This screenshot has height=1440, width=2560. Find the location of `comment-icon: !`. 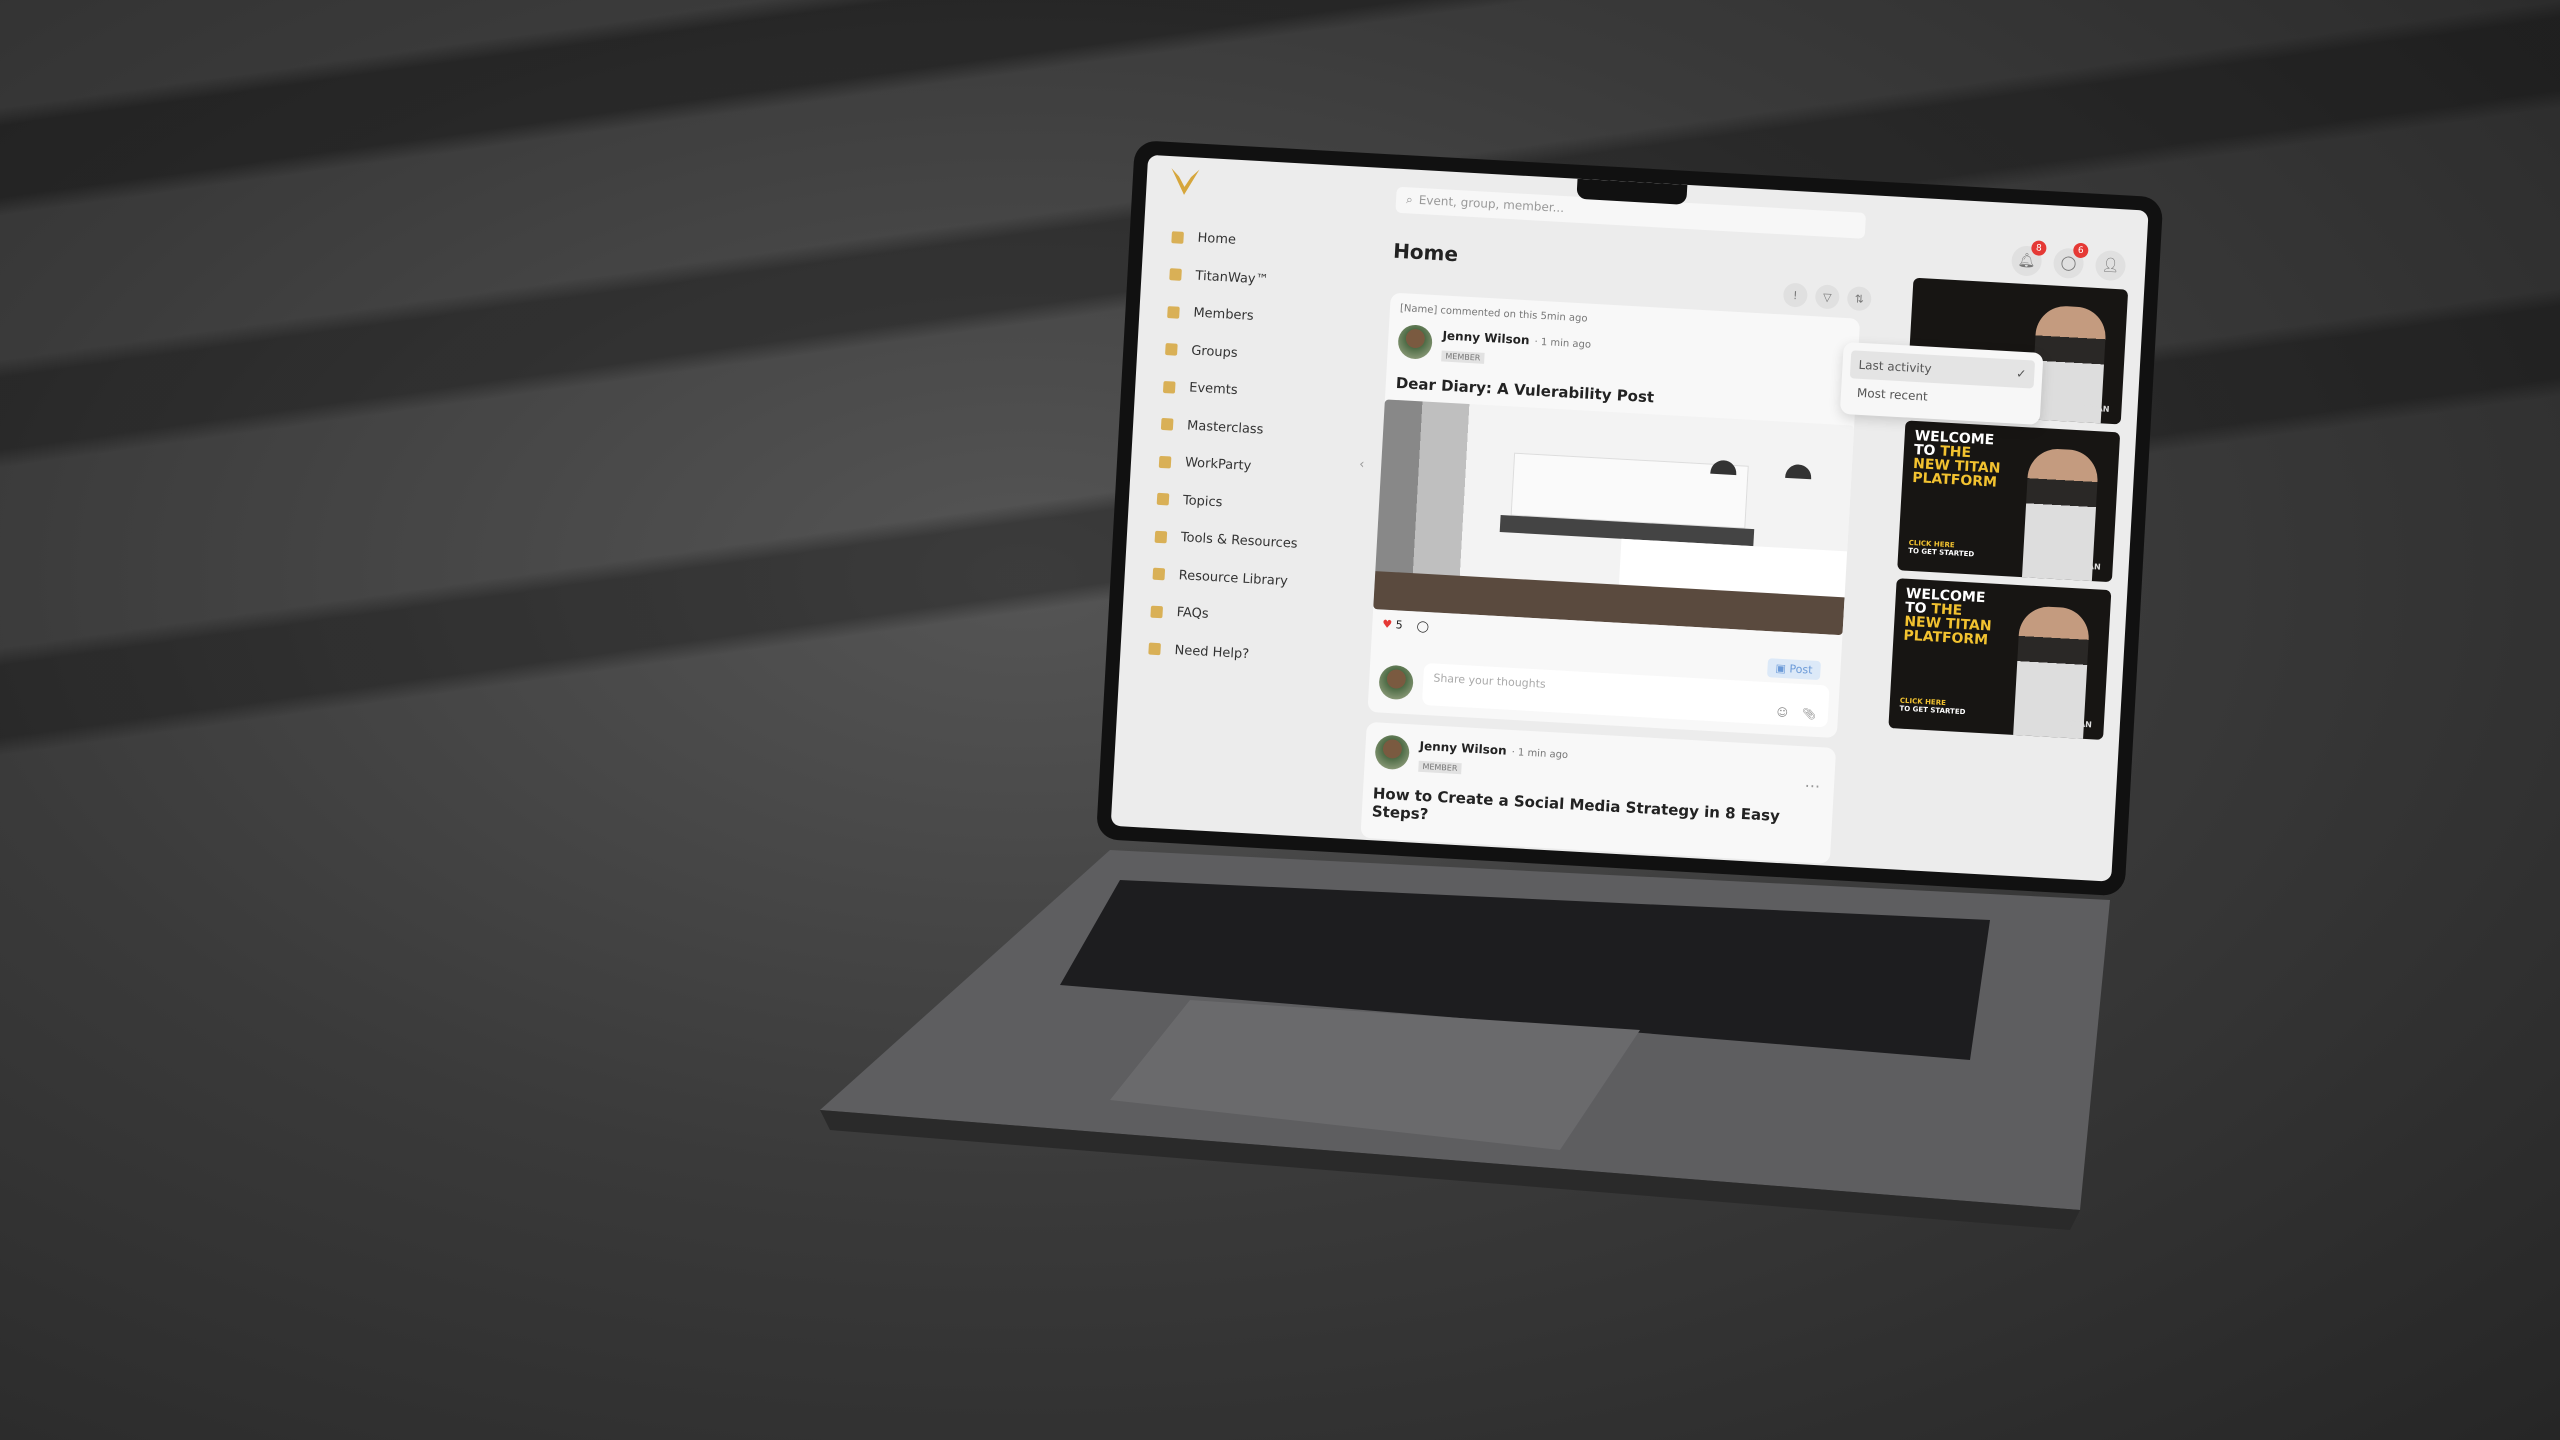

comment-icon: ! is located at coordinates (1795, 295).